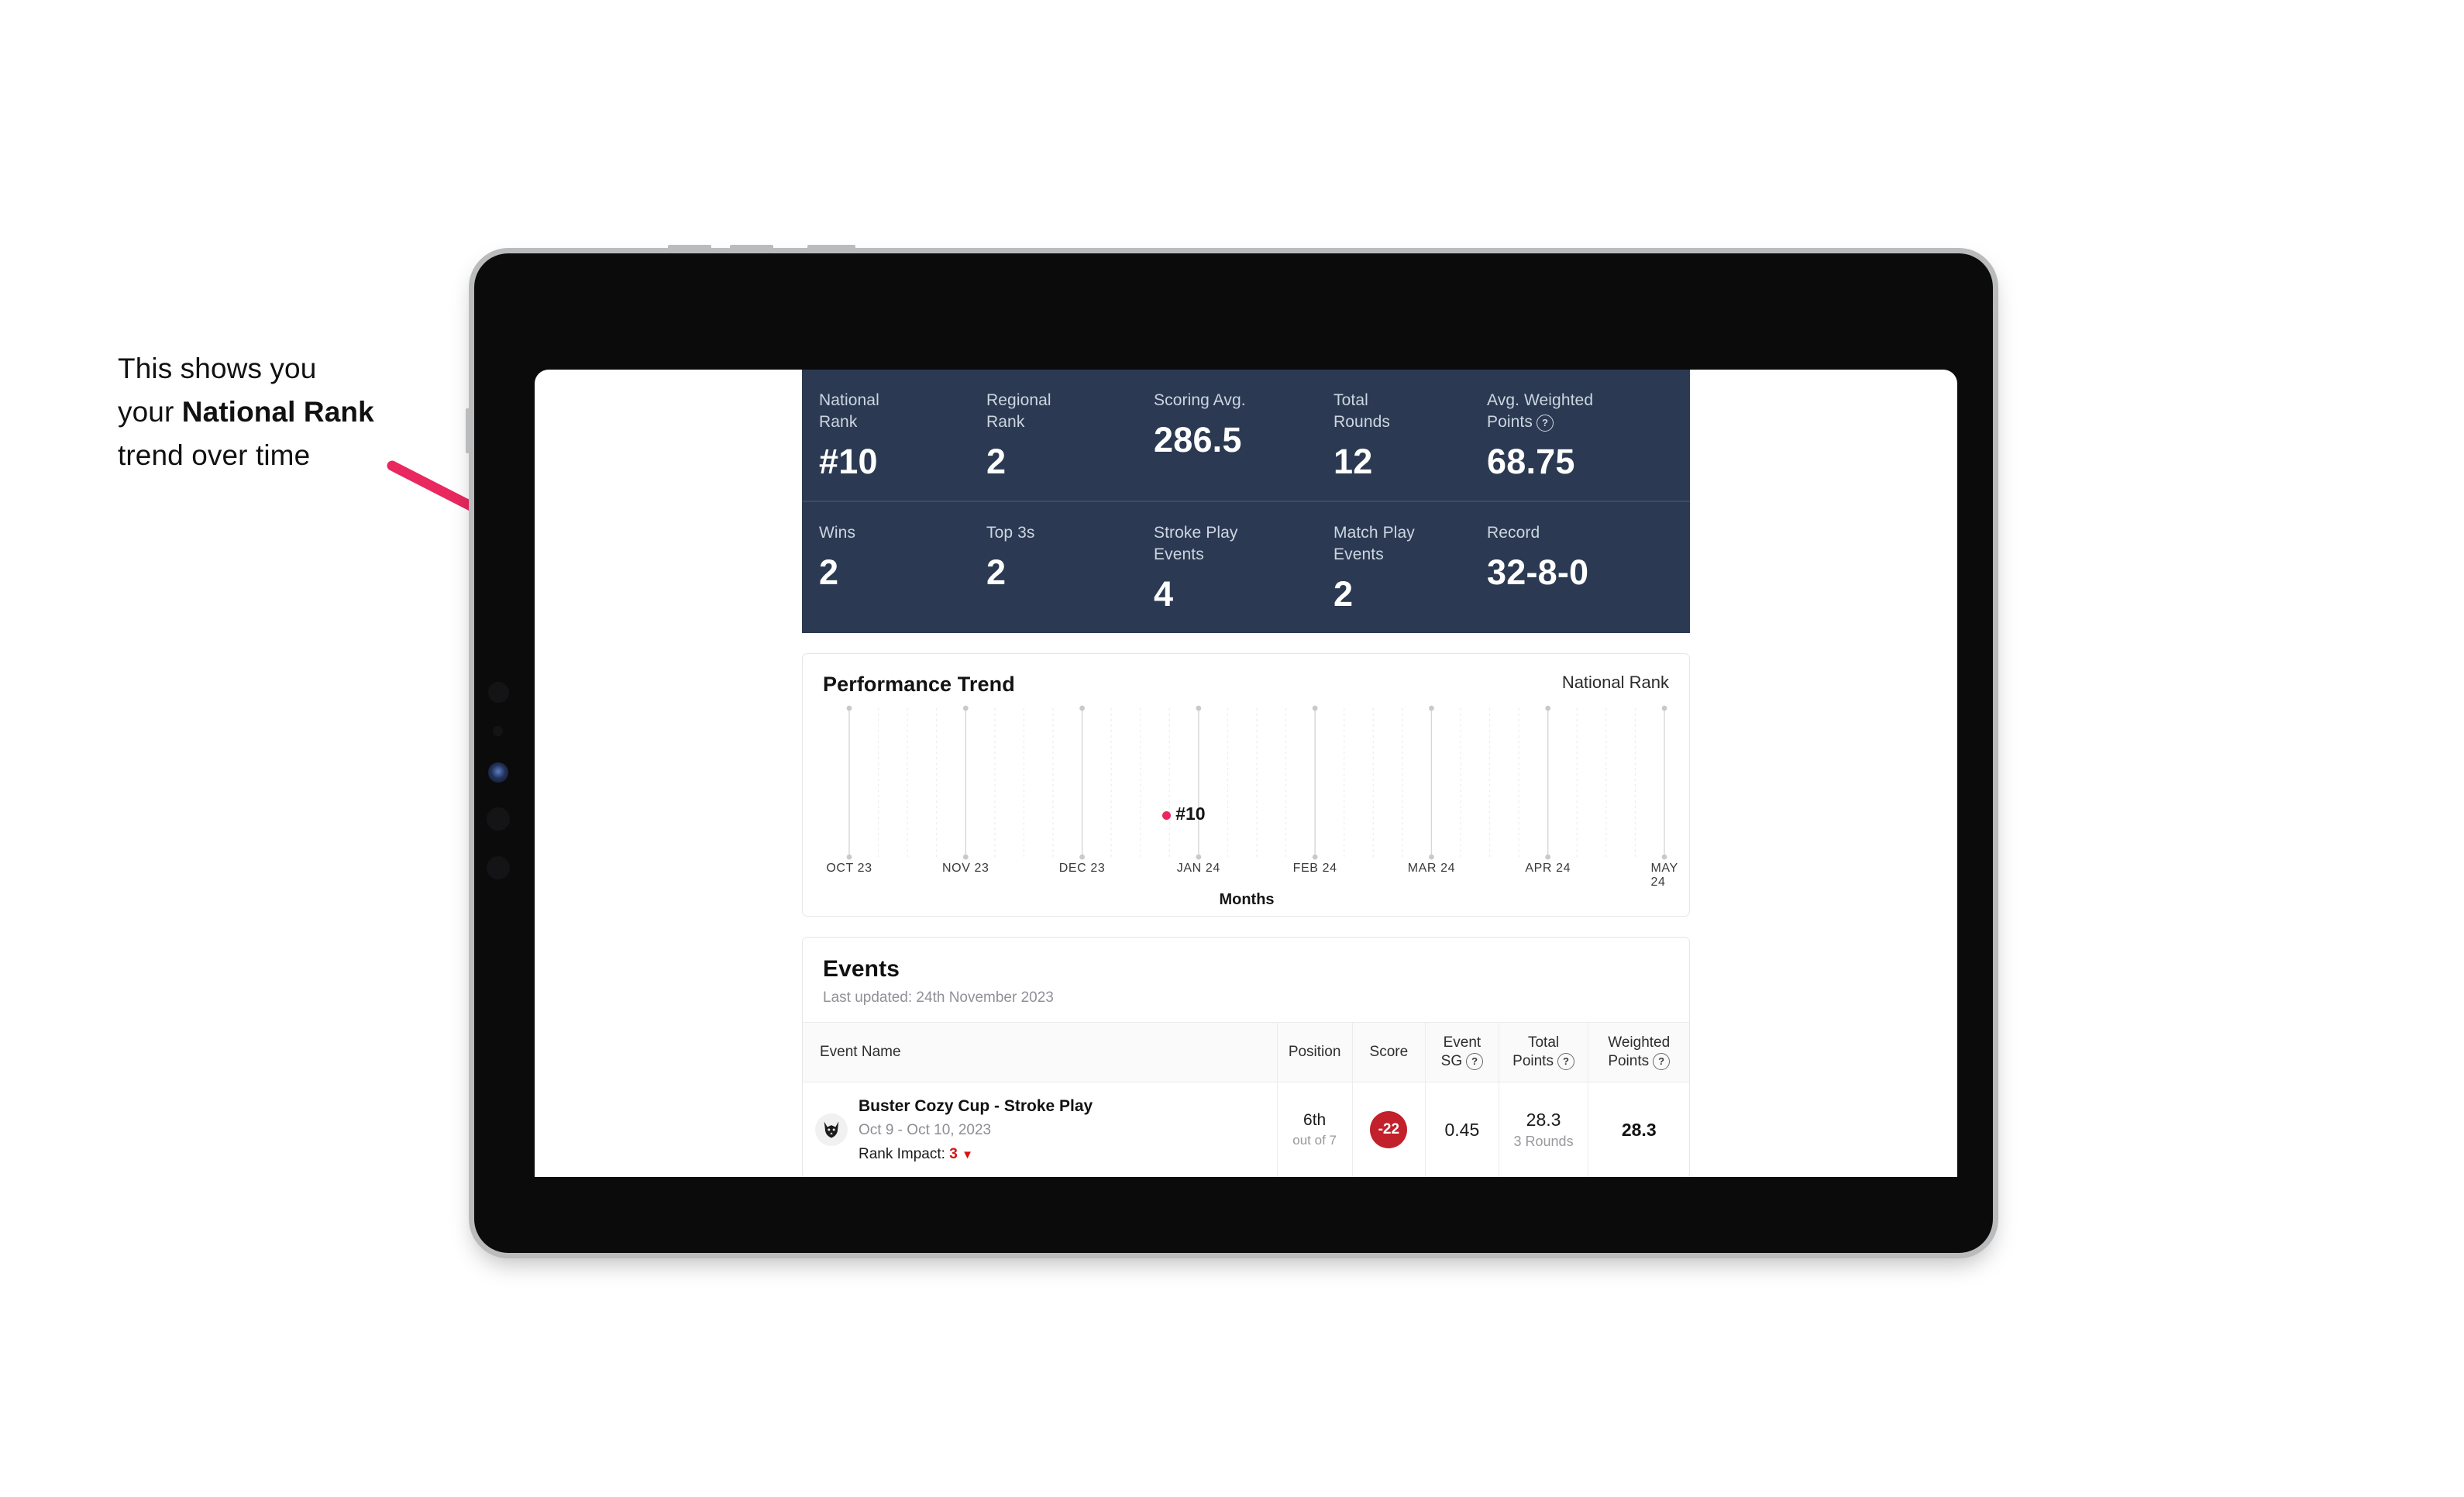 This screenshot has height=1497, width=2464. I want to click on score-badge: -22, so click(1389, 1130).